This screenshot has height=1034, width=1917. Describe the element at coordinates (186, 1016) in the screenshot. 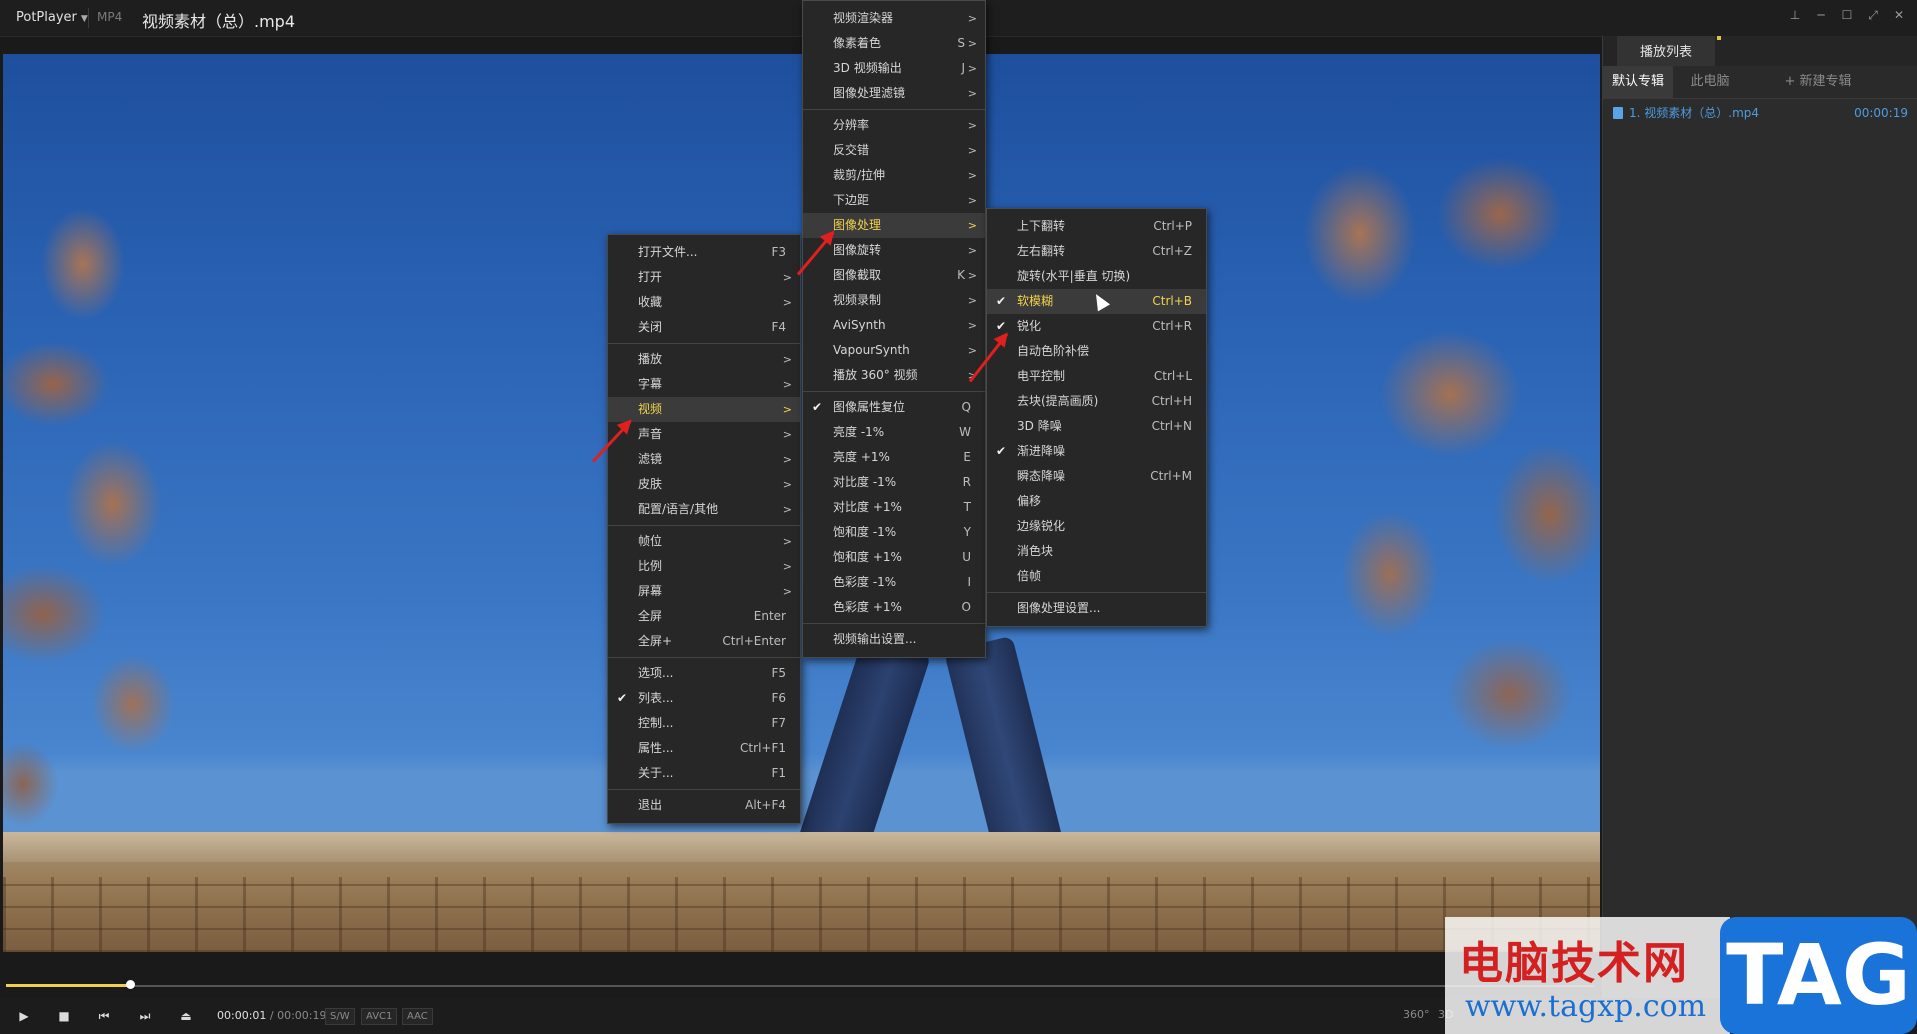

I see `eject-icon: ⏏` at that location.